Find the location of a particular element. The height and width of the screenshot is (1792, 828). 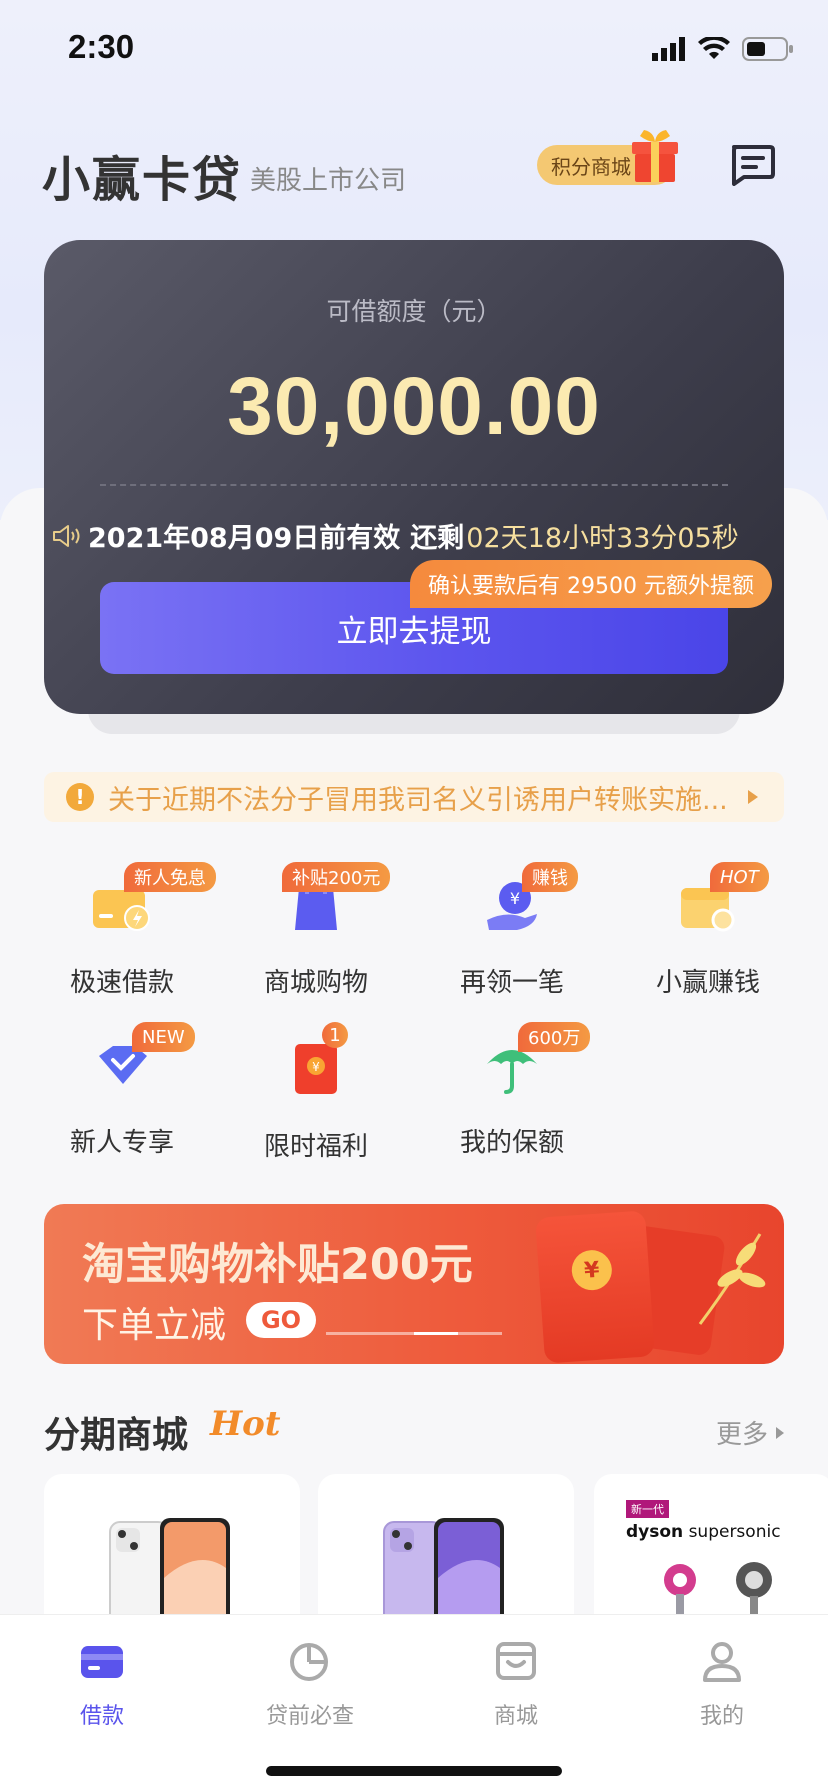

grid-label: 限时福利 is located at coordinates (315, 1147).